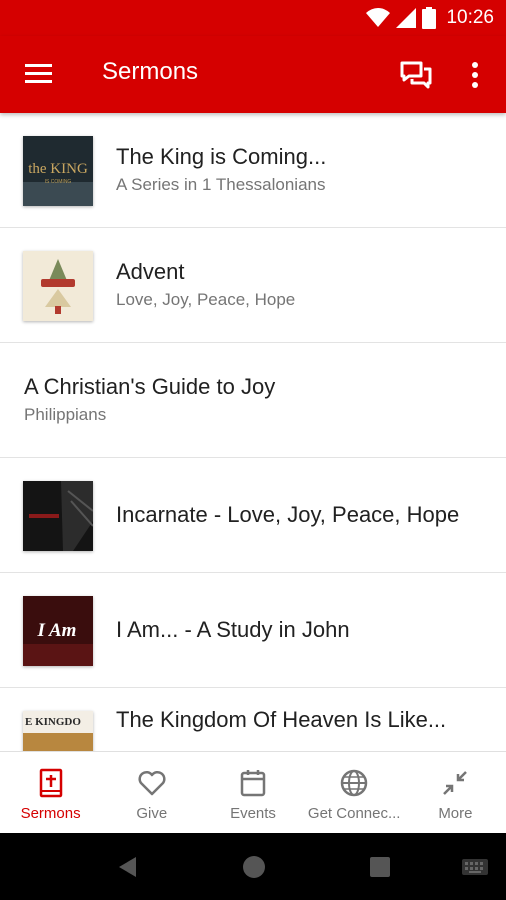  I want to click on sermon-thumbnail: the KING IS COMING, so click(58, 171).